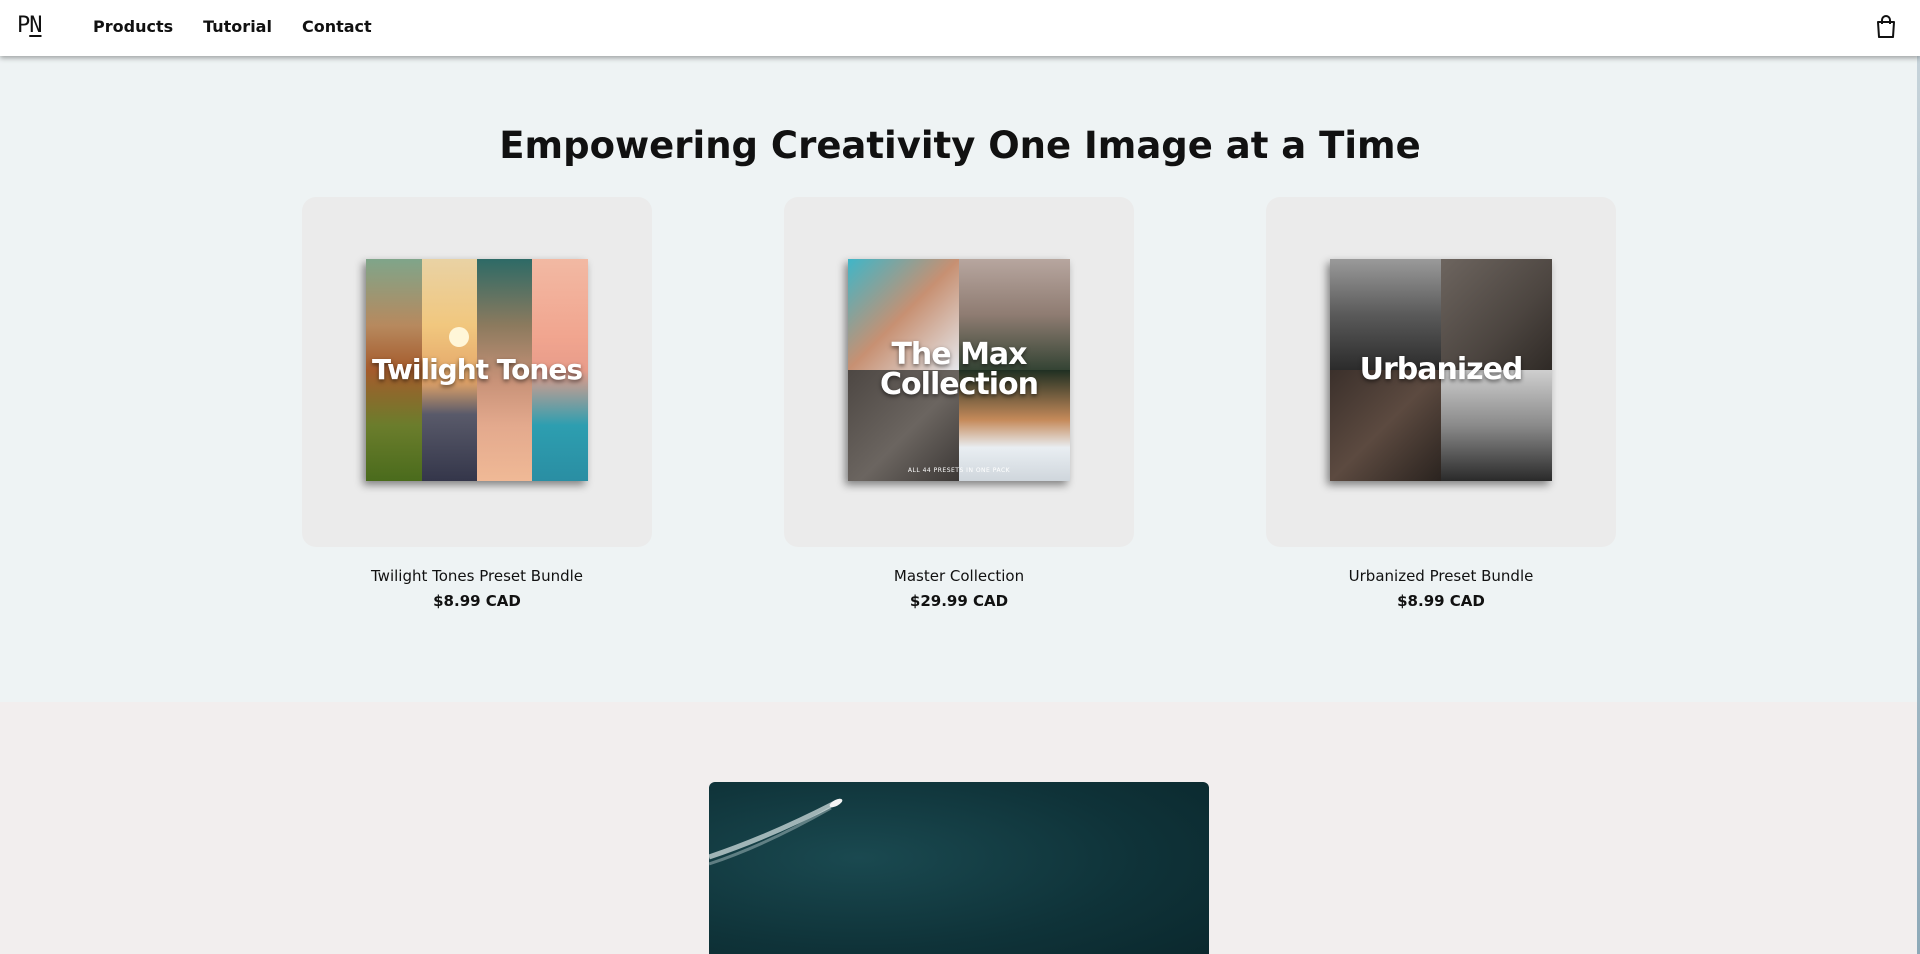 The image size is (1920, 954). I want to click on product-cover-image: Twilight Tones, so click(477, 370).